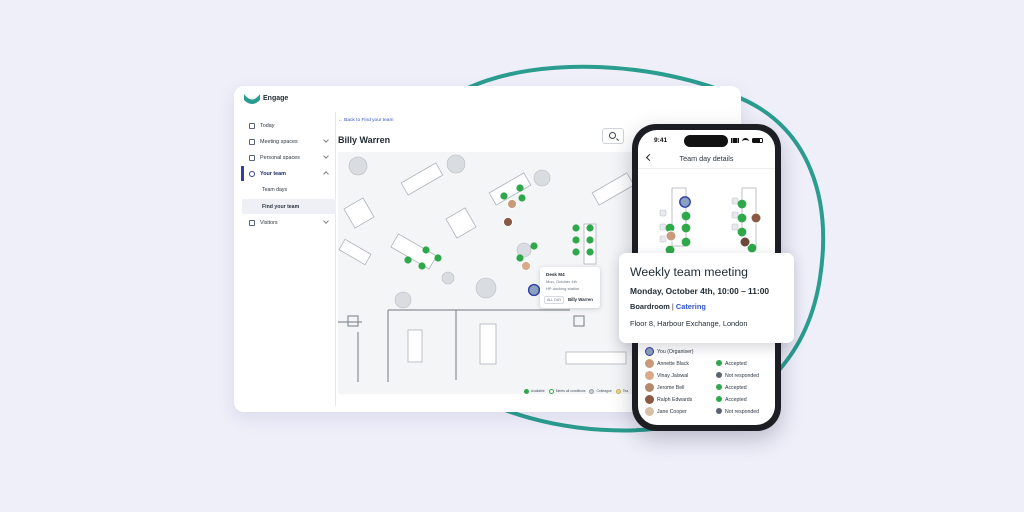 This screenshot has height=512, width=1024. What do you see at coordinates (554, 300) in the screenshot?
I see `booking-duration-tag: ALL DAY` at bounding box center [554, 300].